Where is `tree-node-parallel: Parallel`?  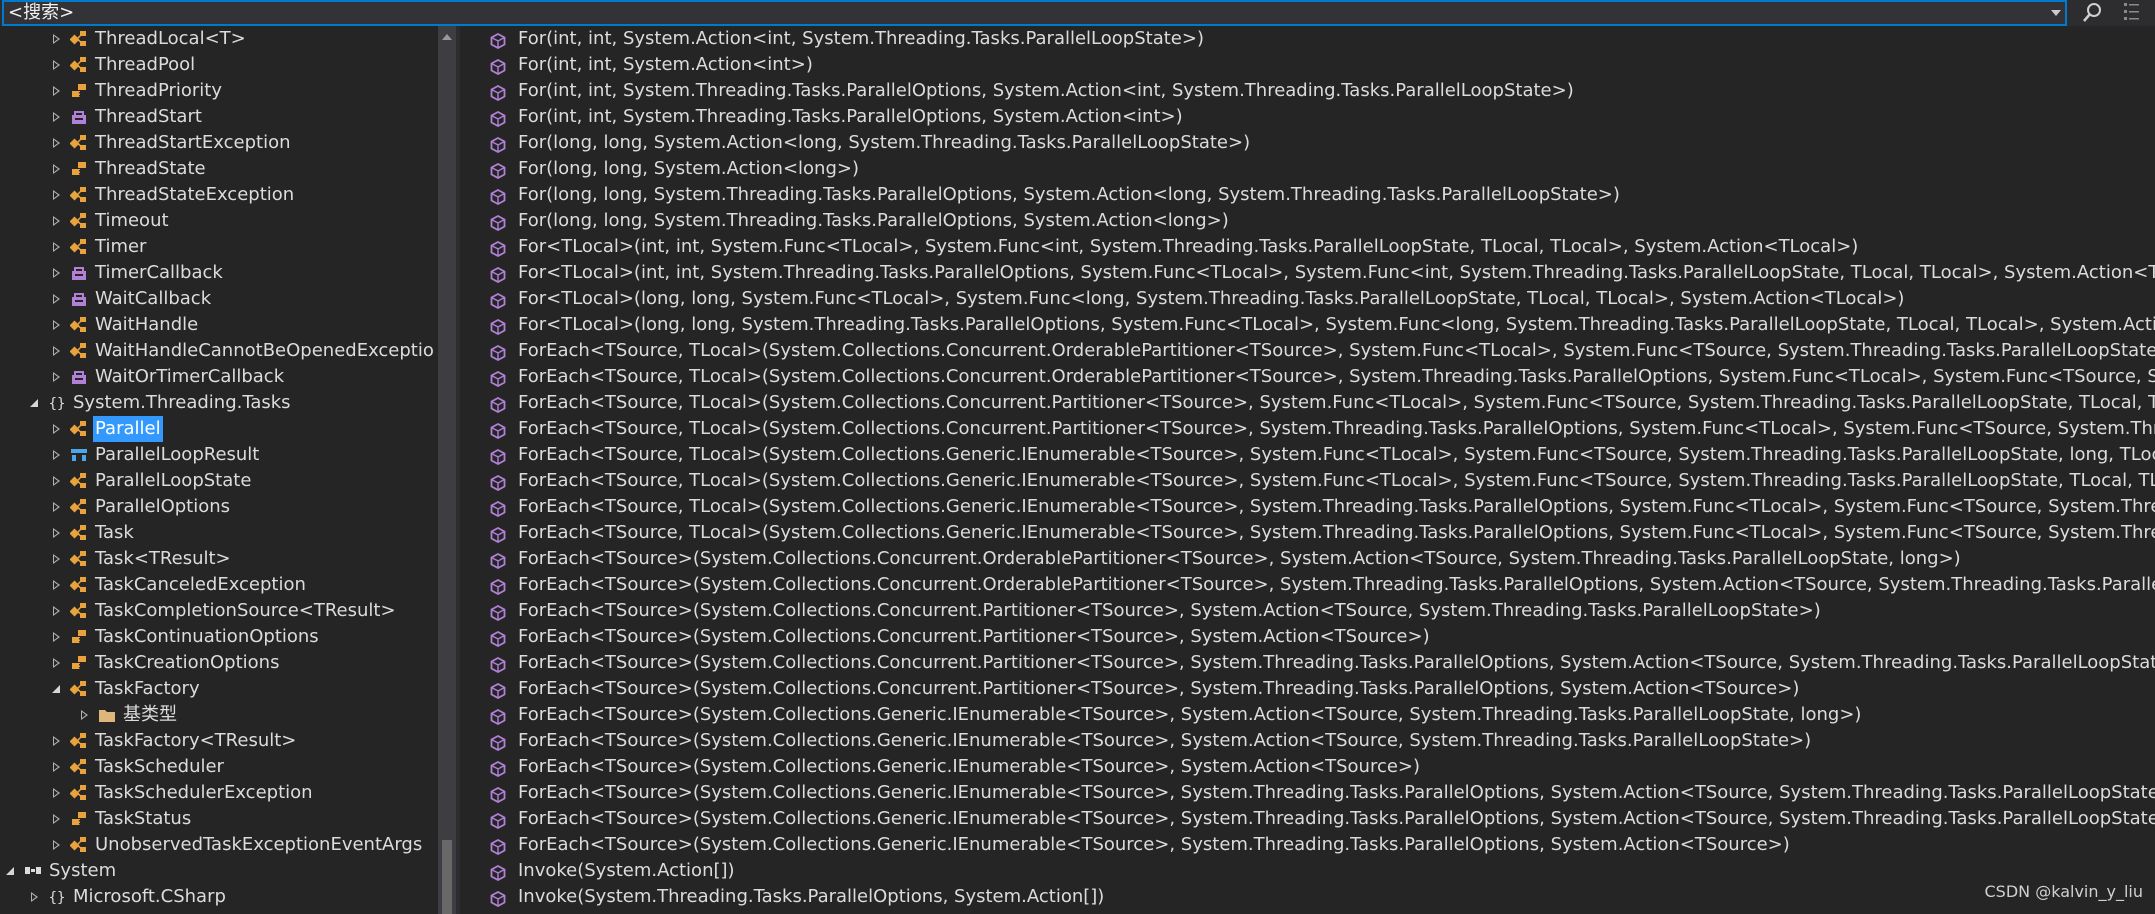
tree-node-parallel: Parallel is located at coordinates (215, 429).